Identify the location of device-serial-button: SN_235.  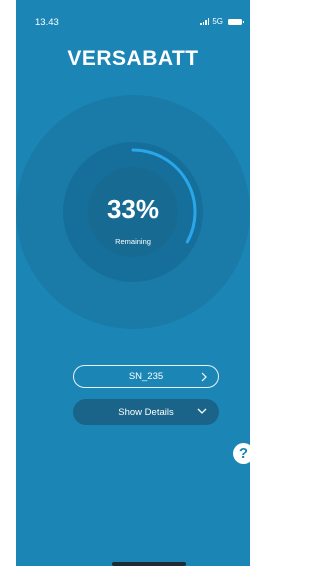
(146, 376).